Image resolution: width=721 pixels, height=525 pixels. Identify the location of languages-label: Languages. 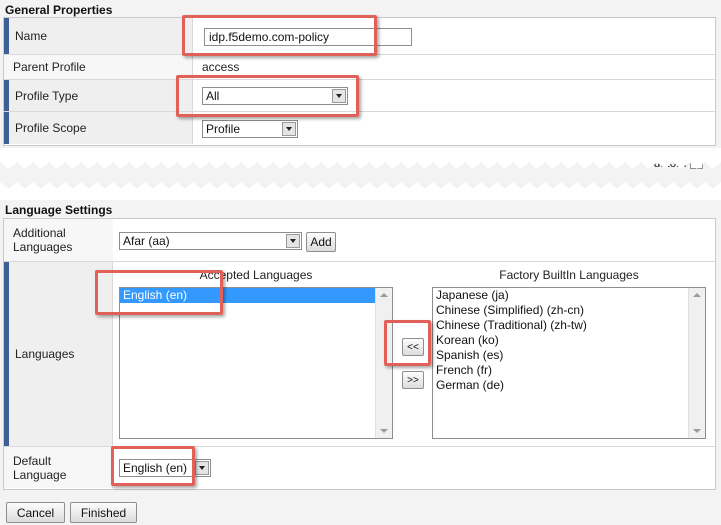
(58, 354).